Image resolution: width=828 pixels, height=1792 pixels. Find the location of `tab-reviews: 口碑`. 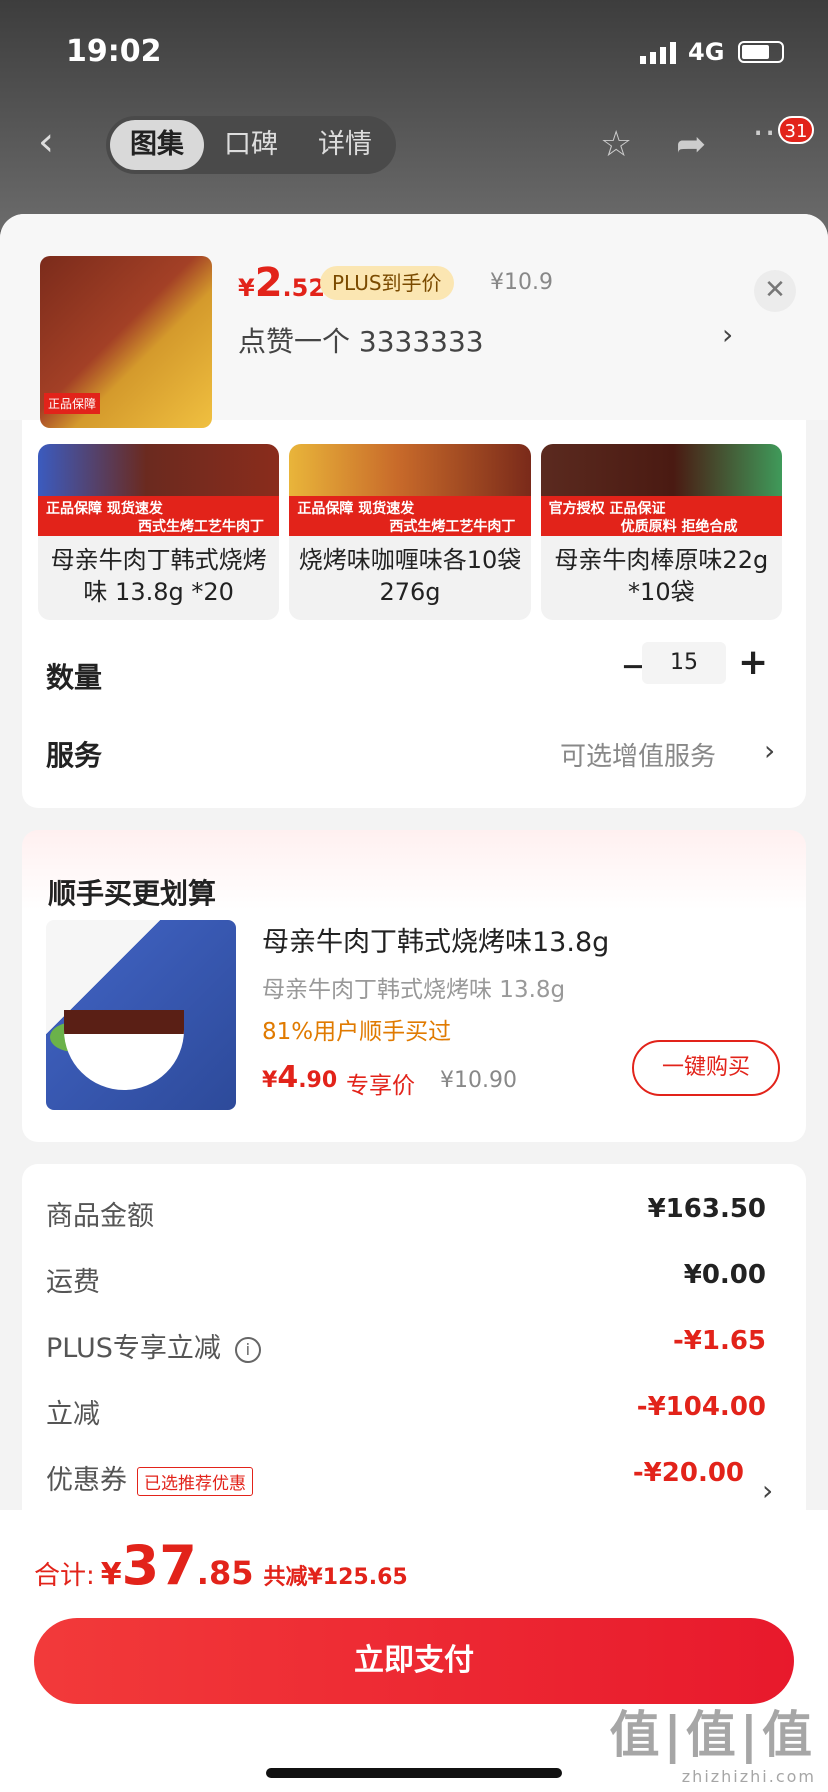

tab-reviews: 口碑 is located at coordinates (251, 145).